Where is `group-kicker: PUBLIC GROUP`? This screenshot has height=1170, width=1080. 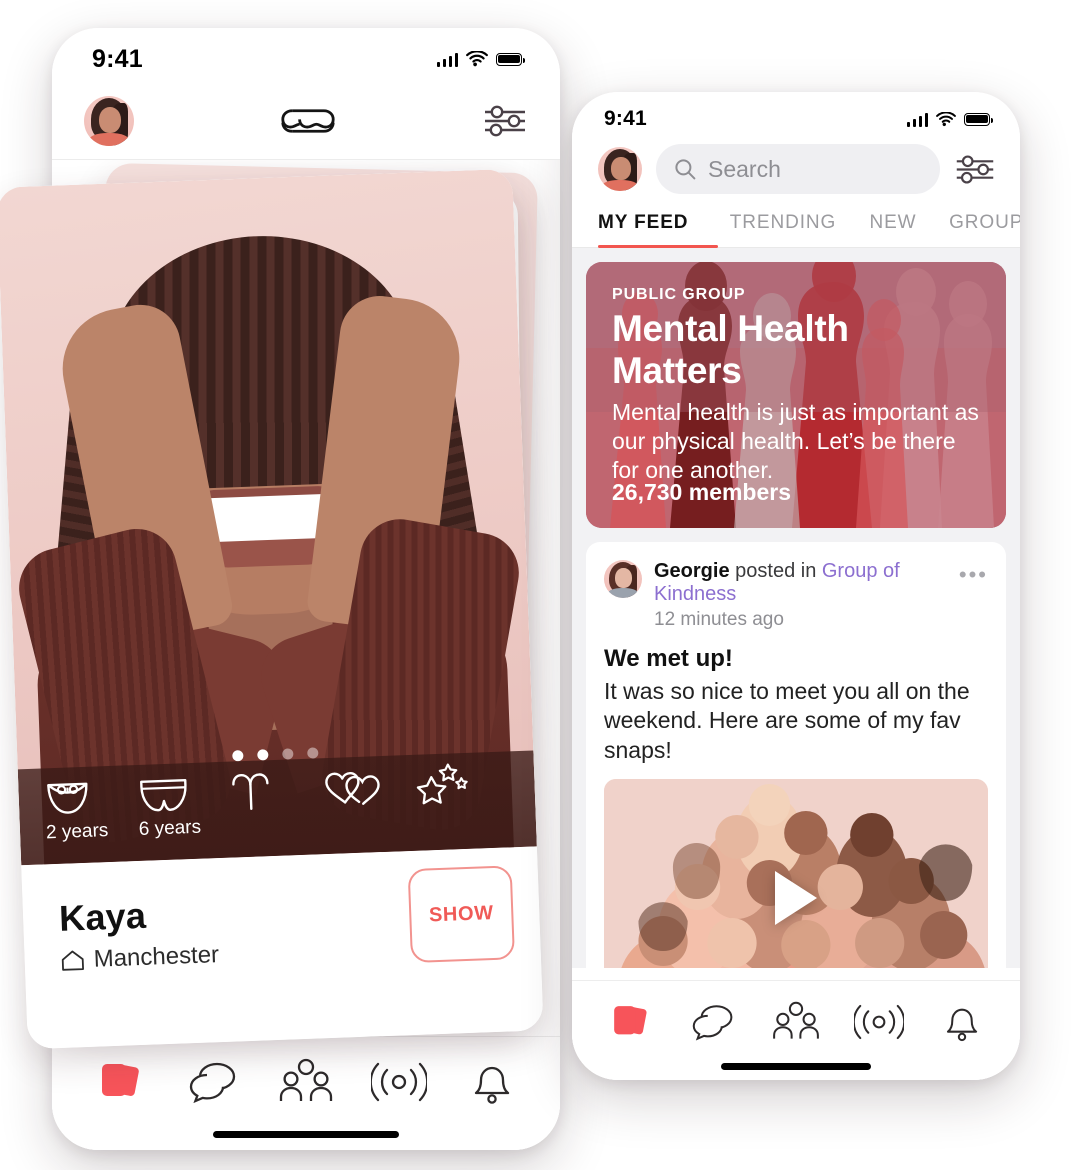
group-kicker: PUBLIC GROUP is located at coordinates (679, 294).